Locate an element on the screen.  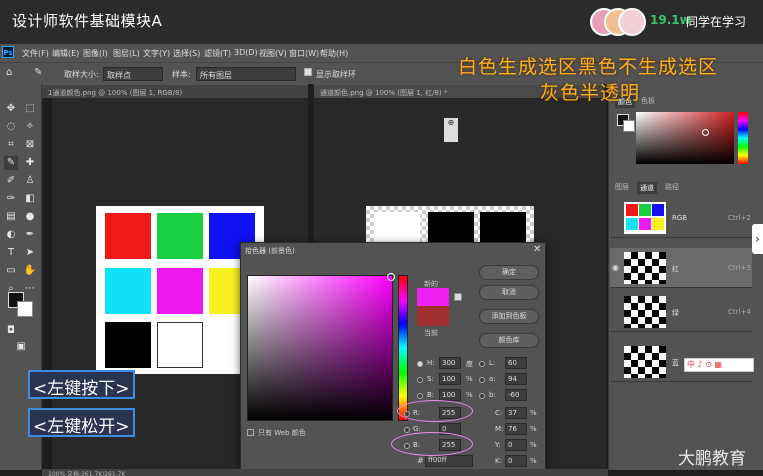
s-radio is located at coordinates (420, 380).